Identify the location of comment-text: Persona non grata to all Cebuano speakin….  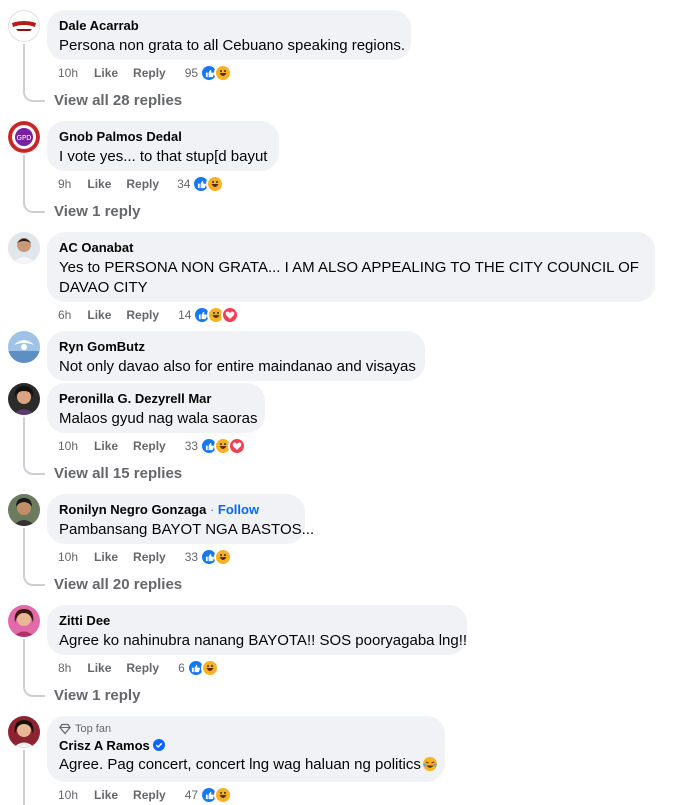
(232, 45).